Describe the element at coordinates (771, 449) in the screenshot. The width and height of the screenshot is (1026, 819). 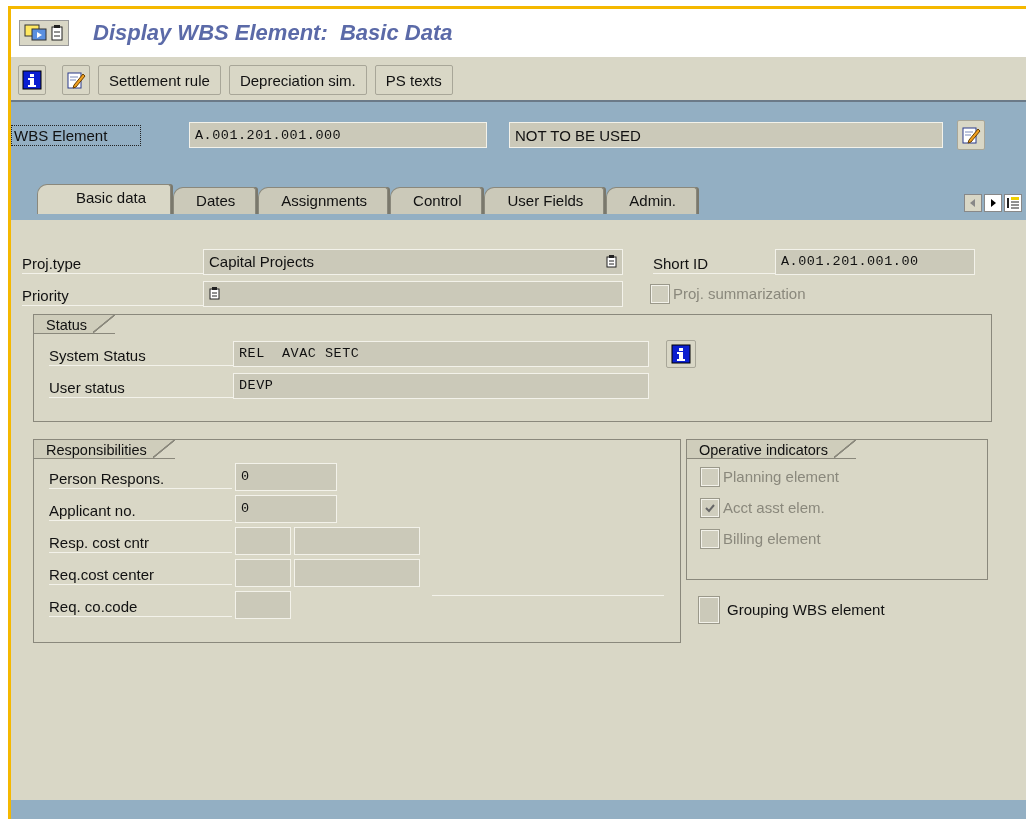
I see `group-title: Operative indicators` at that location.